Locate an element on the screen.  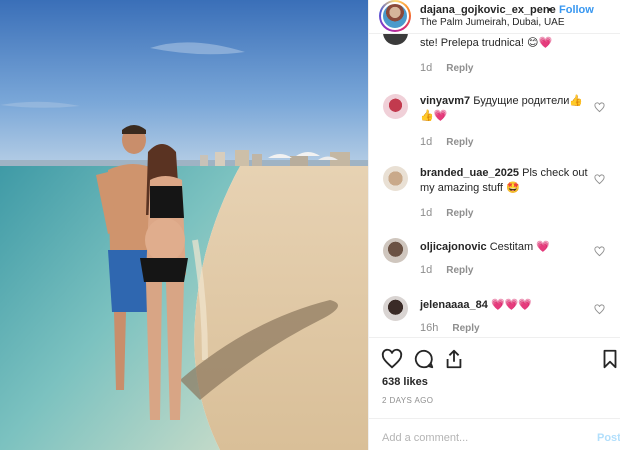
comment-body: jelenaaaa_84 💗💗💗 is located at coordinates (505, 305).